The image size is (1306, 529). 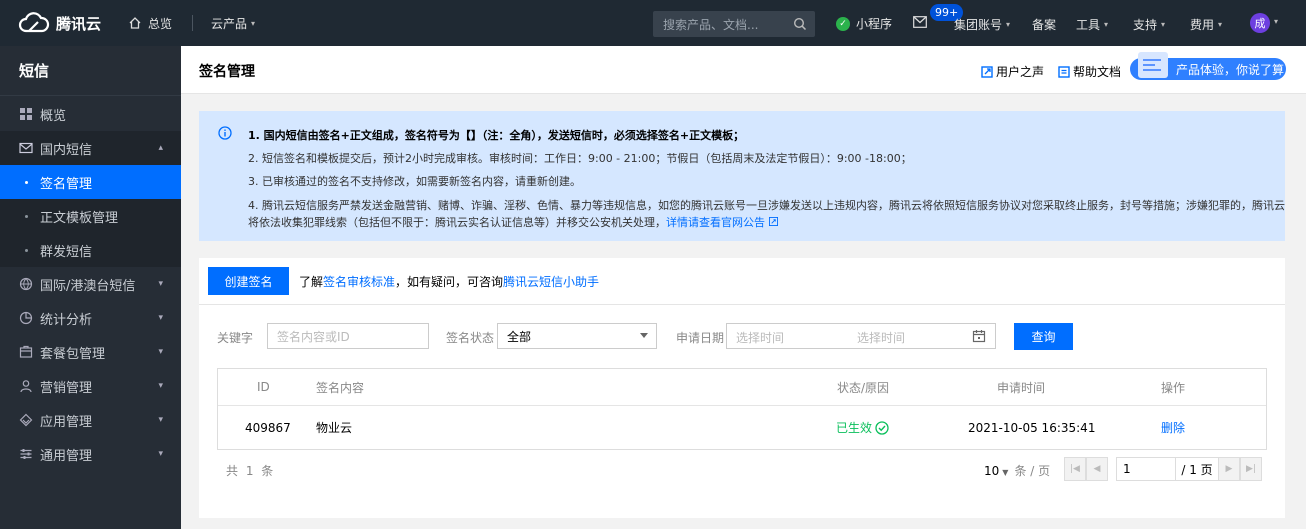 I want to click on page-size-unit: 条 / 页, so click(x=1032, y=471).